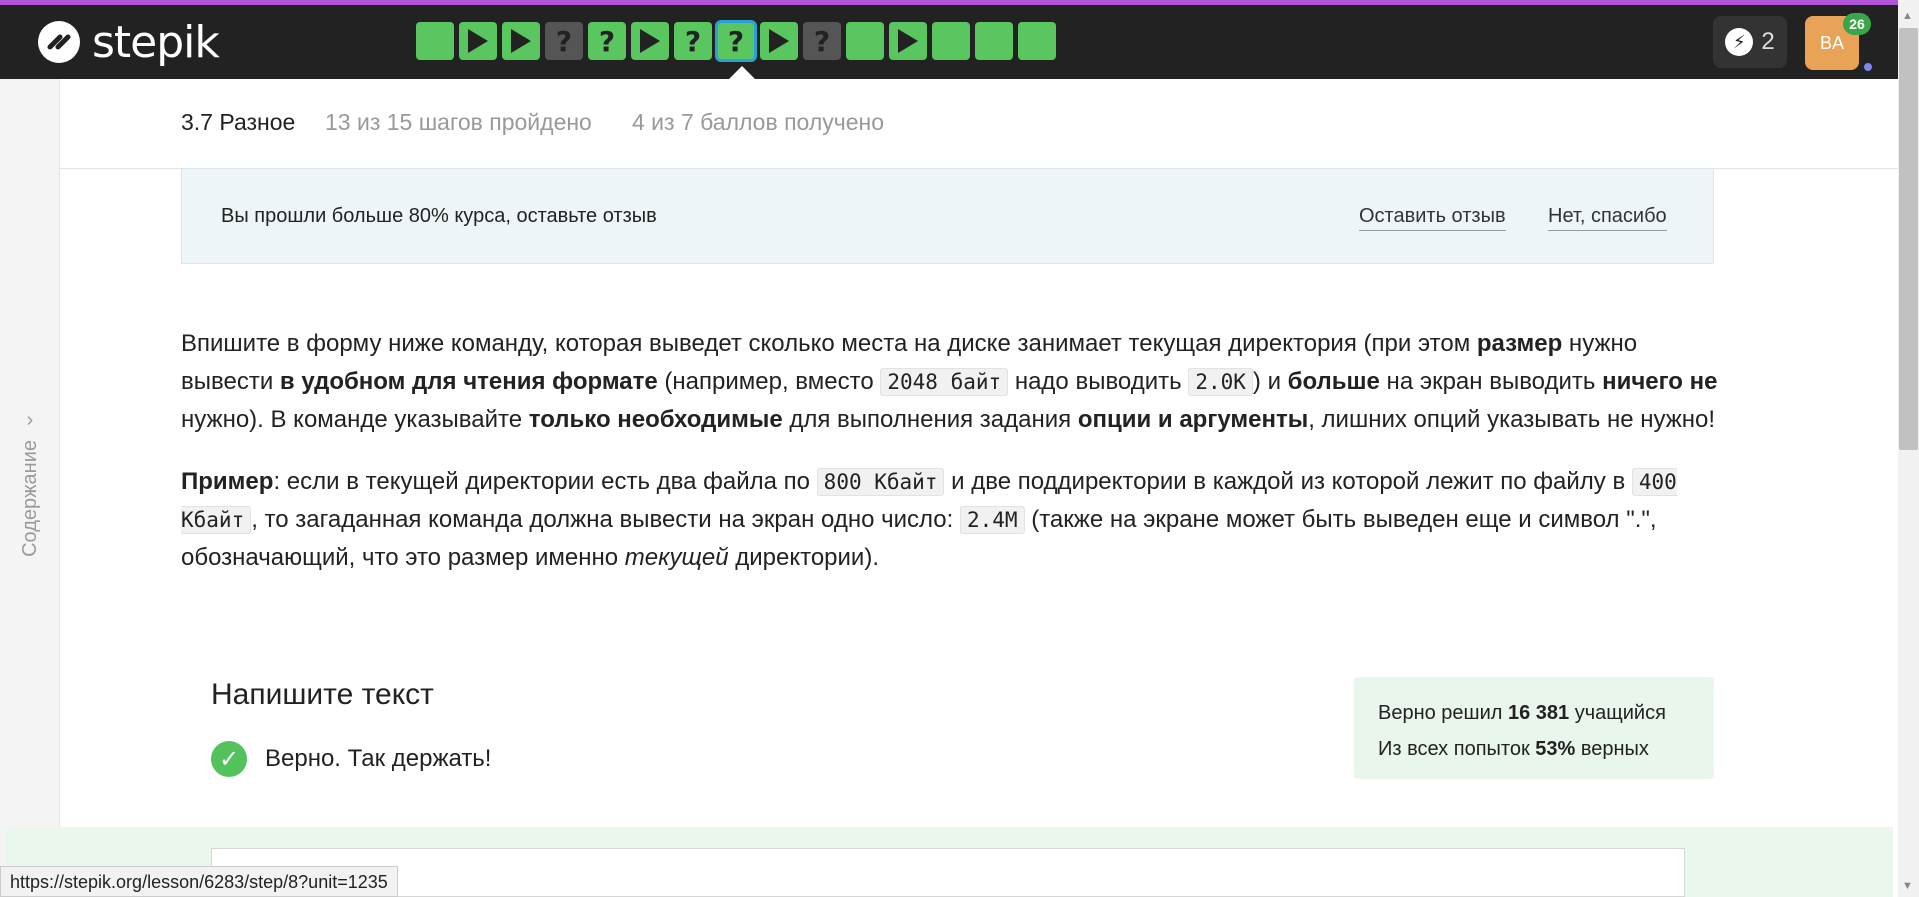 Image resolution: width=1919 pixels, height=897 pixels. I want to click on step-10-button: ?, so click(822, 41).